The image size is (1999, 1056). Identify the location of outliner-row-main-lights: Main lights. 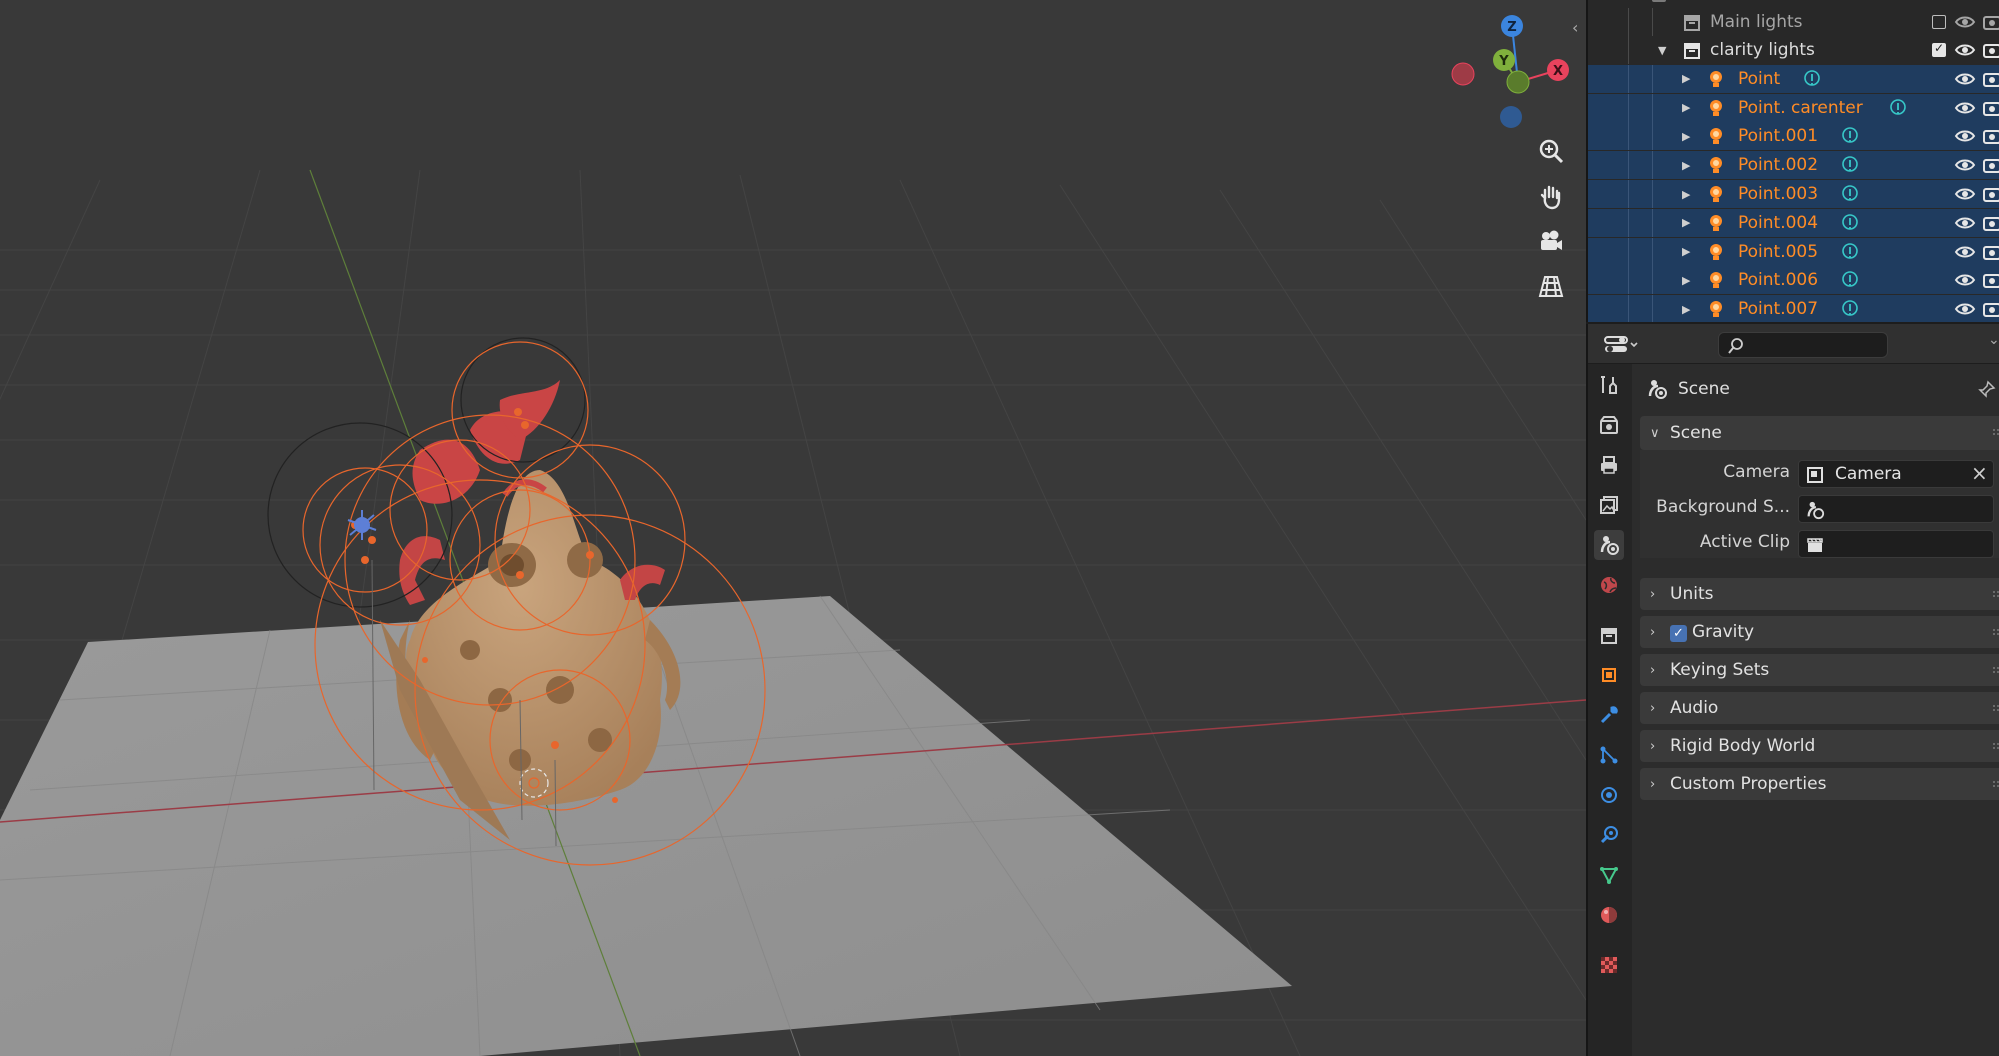
(1793, 22).